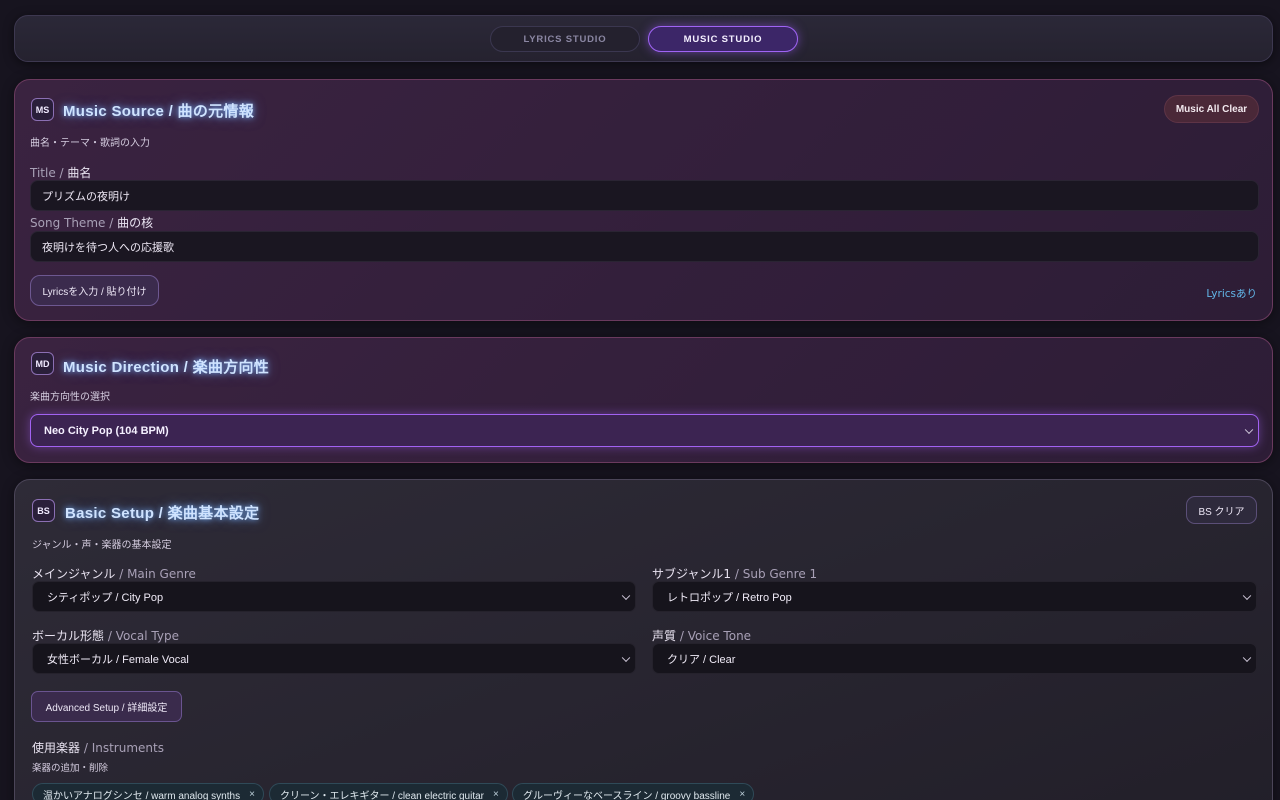 The width and height of the screenshot is (1280, 800). I want to click on instrument-chip: 温かいアナログシンセ / warm analog synths ×, so click(148, 791).